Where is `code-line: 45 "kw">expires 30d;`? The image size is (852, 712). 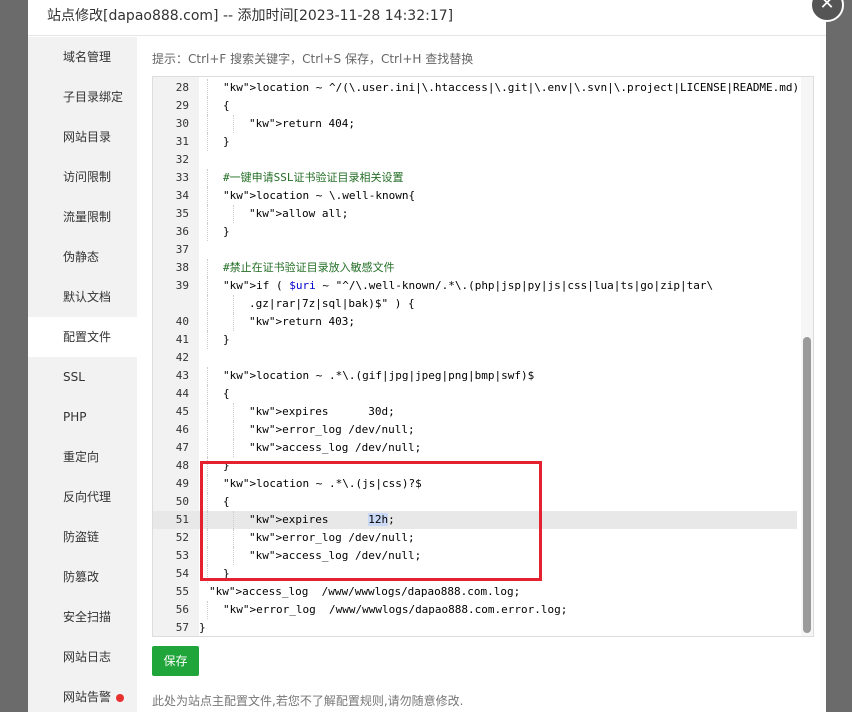
code-line: 45 "kw">expires 30d; is located at coordinates (475, 412).